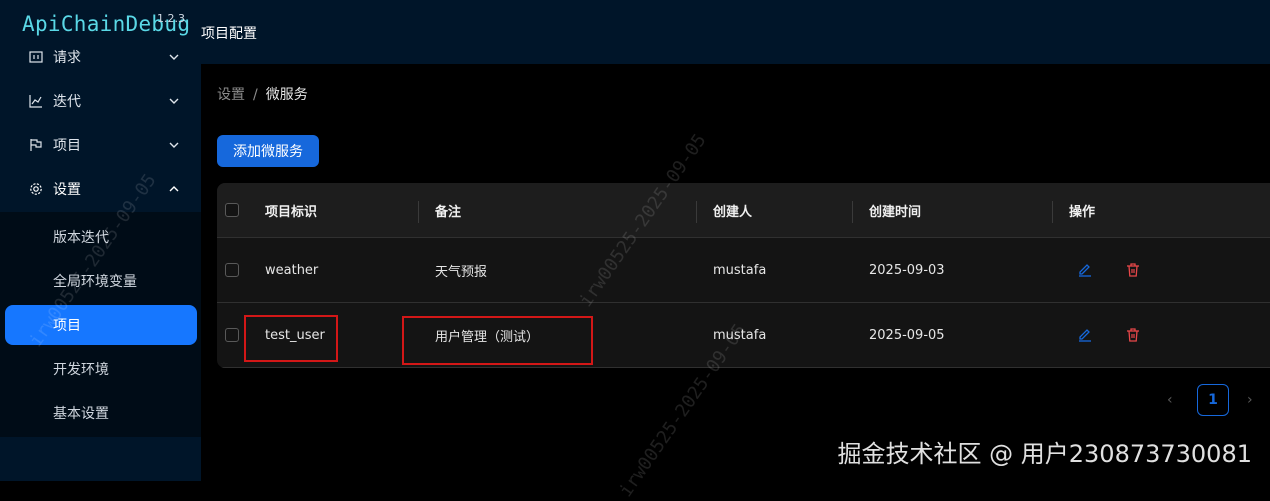 The height and width of the screenshot is (501, 1270). I want to click on table-header: 项目标识 备注 创建人 创建时间 操作, so click(743, 210).